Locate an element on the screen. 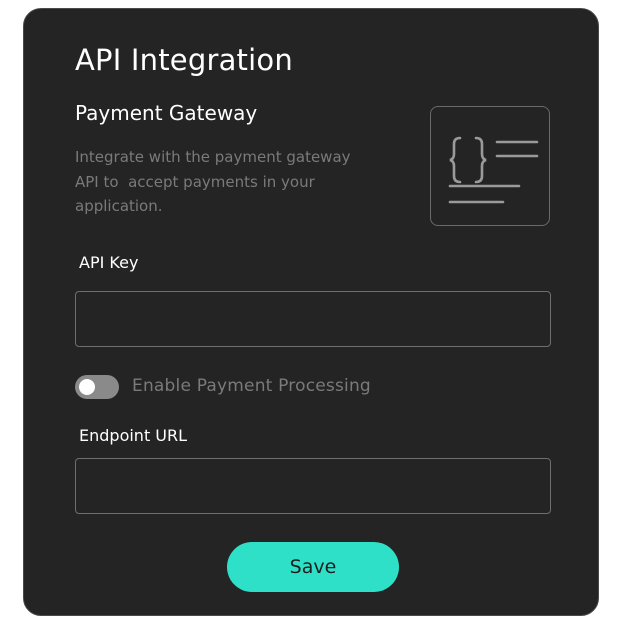  toggle-knob is located at coordinates (87, 387).